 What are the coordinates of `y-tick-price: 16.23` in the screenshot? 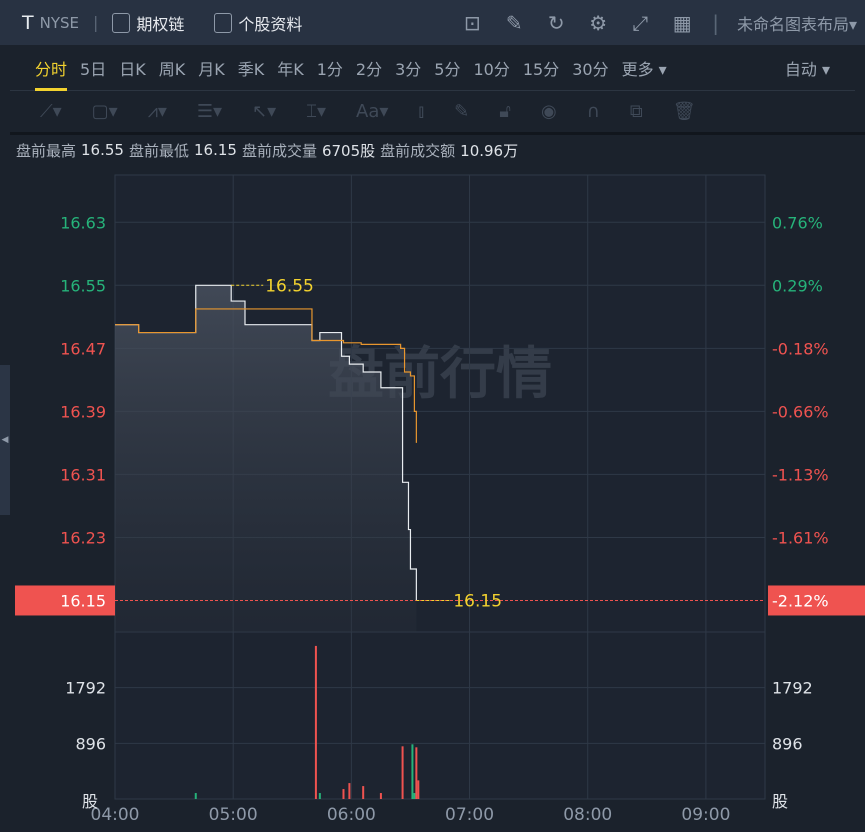 It's located at (83, 537).